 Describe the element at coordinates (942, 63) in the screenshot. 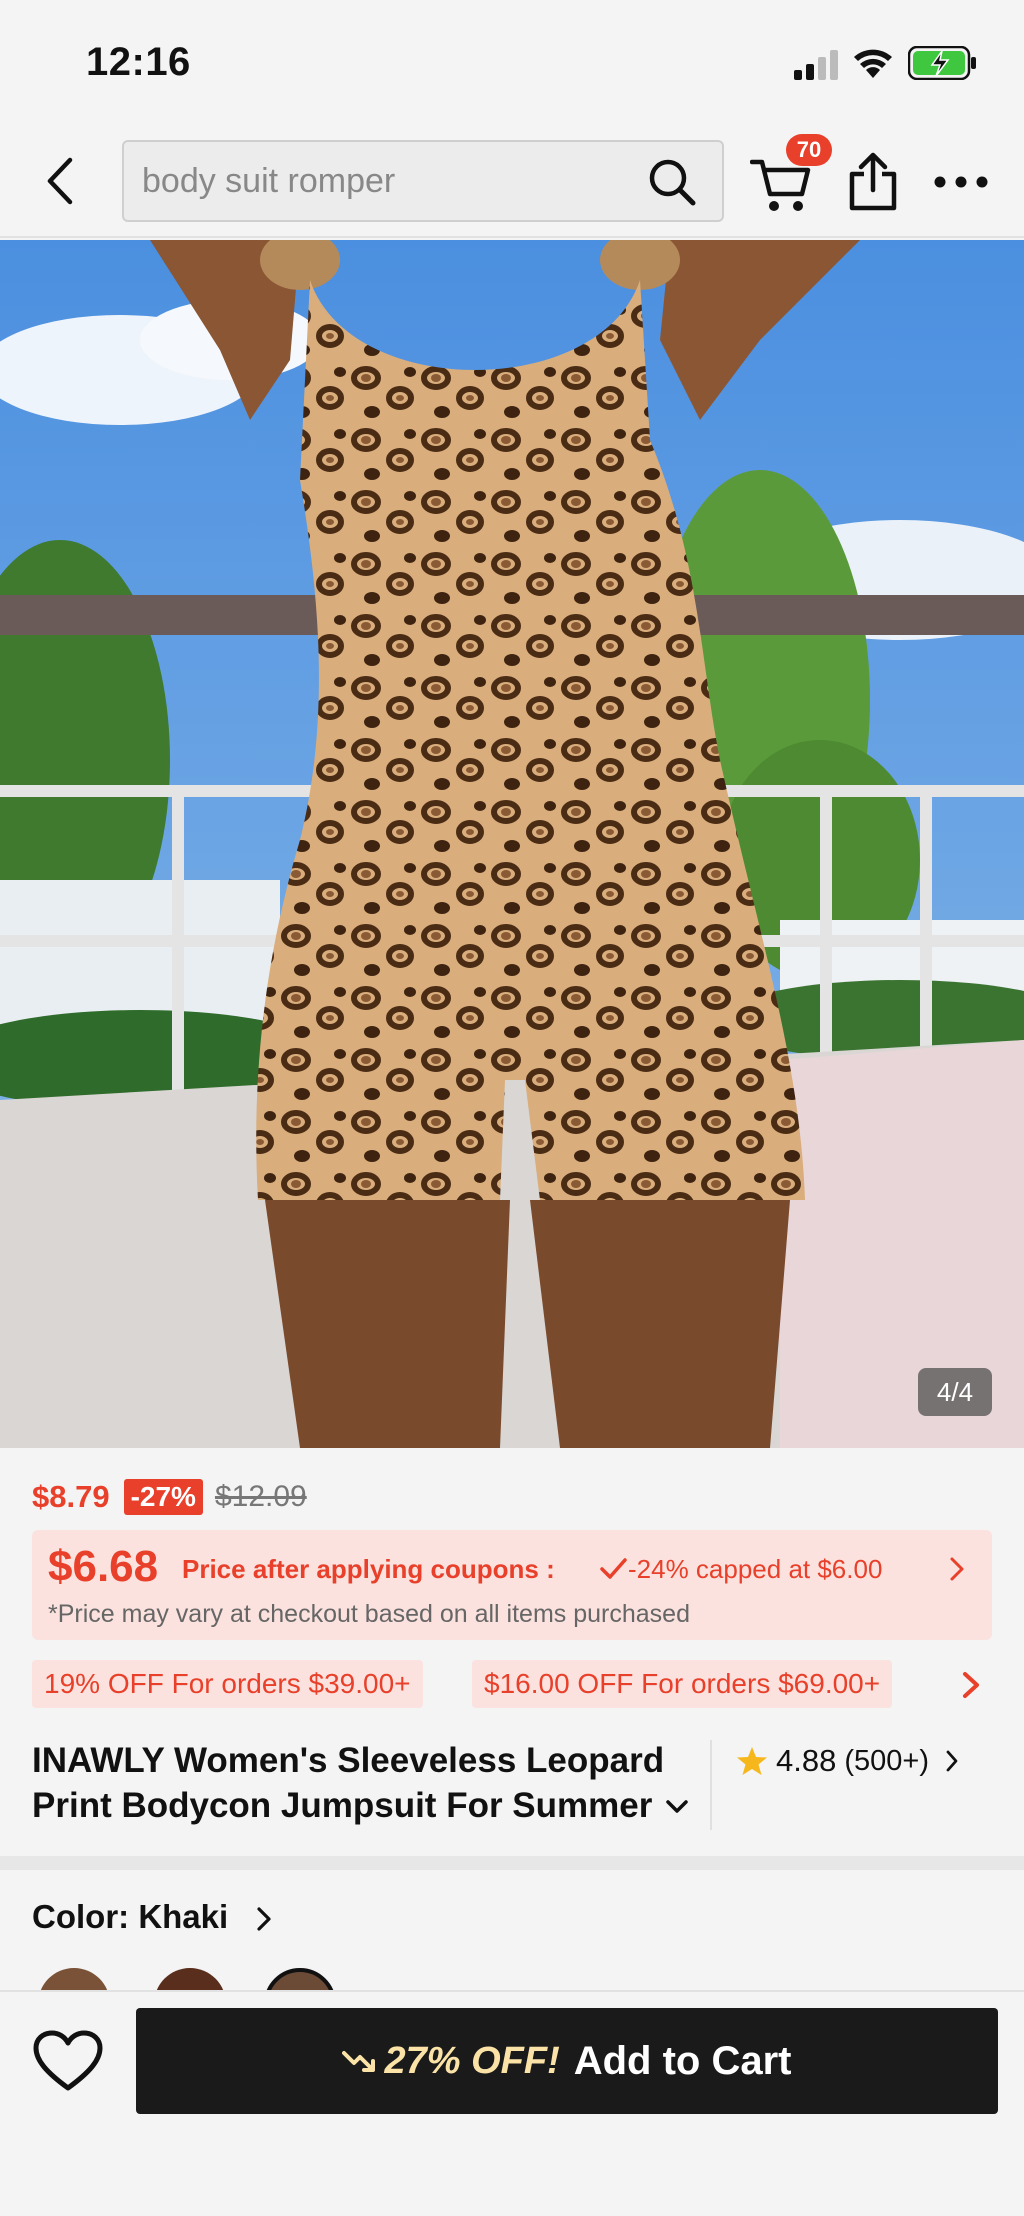

I see `battery-charging-icon` at that location.